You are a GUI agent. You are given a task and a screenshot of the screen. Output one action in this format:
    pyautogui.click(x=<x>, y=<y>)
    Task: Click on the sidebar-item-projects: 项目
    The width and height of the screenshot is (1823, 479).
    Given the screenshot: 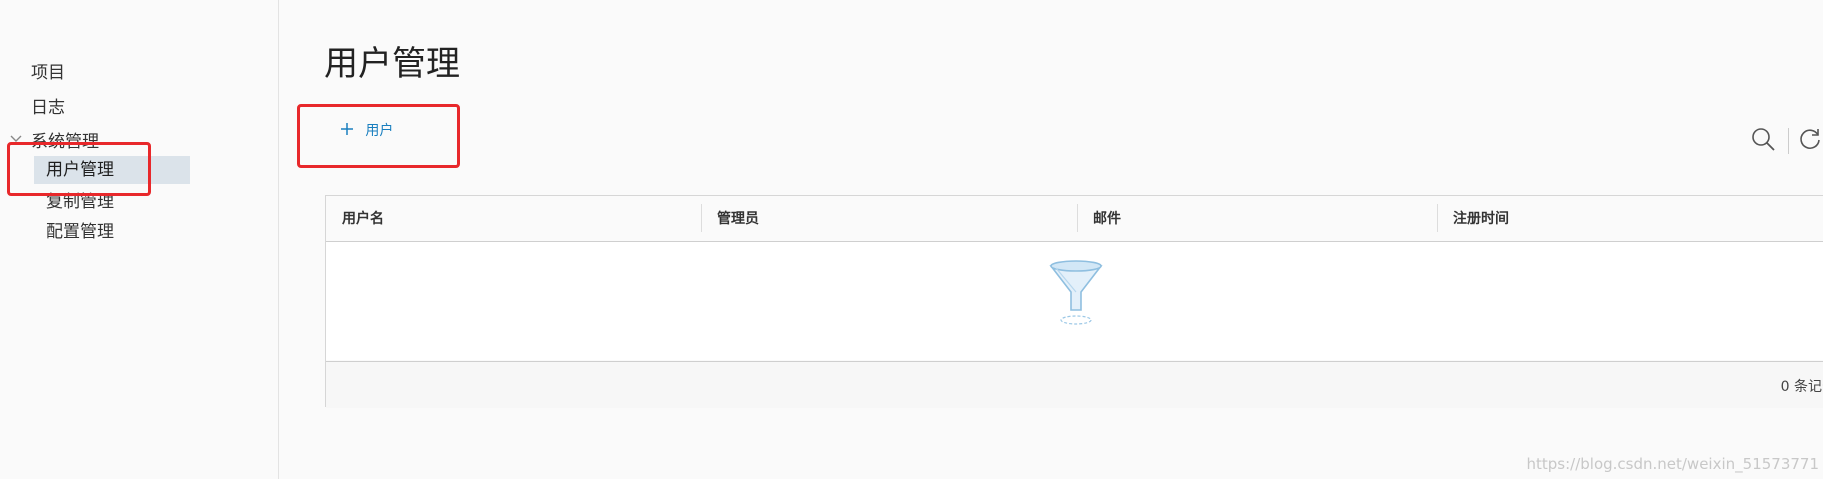 What is the action you would take?
    pyautogui.click(x=48, y=70)
    